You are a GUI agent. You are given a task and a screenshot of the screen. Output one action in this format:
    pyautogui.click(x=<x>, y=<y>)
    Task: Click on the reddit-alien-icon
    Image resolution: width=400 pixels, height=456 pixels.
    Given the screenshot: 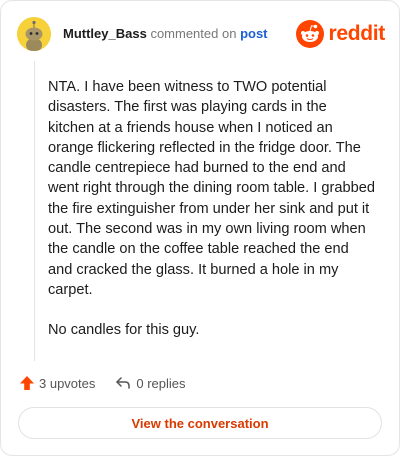 What is the action you would take?
    pyautogui.click(x=310, y=34)
    